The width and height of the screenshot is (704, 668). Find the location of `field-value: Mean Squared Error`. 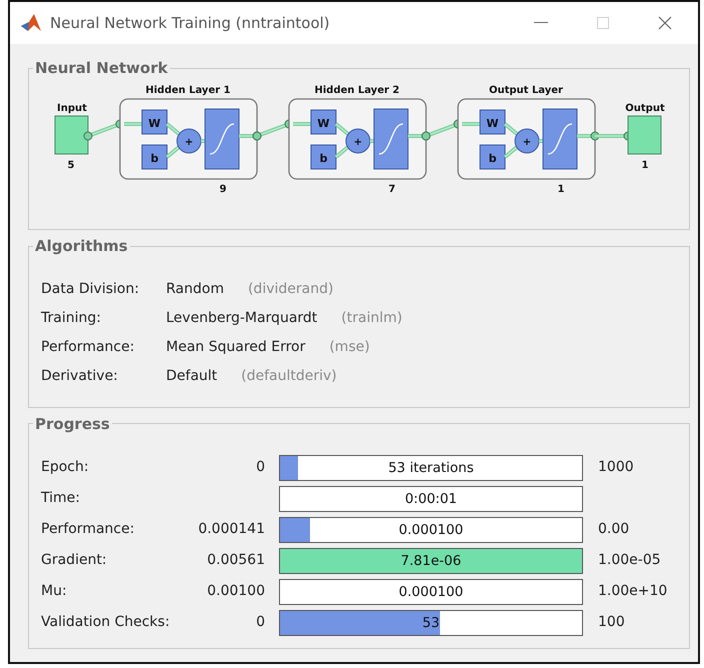

field-value: Mean Squared Error is located at coordinates (236, 347).